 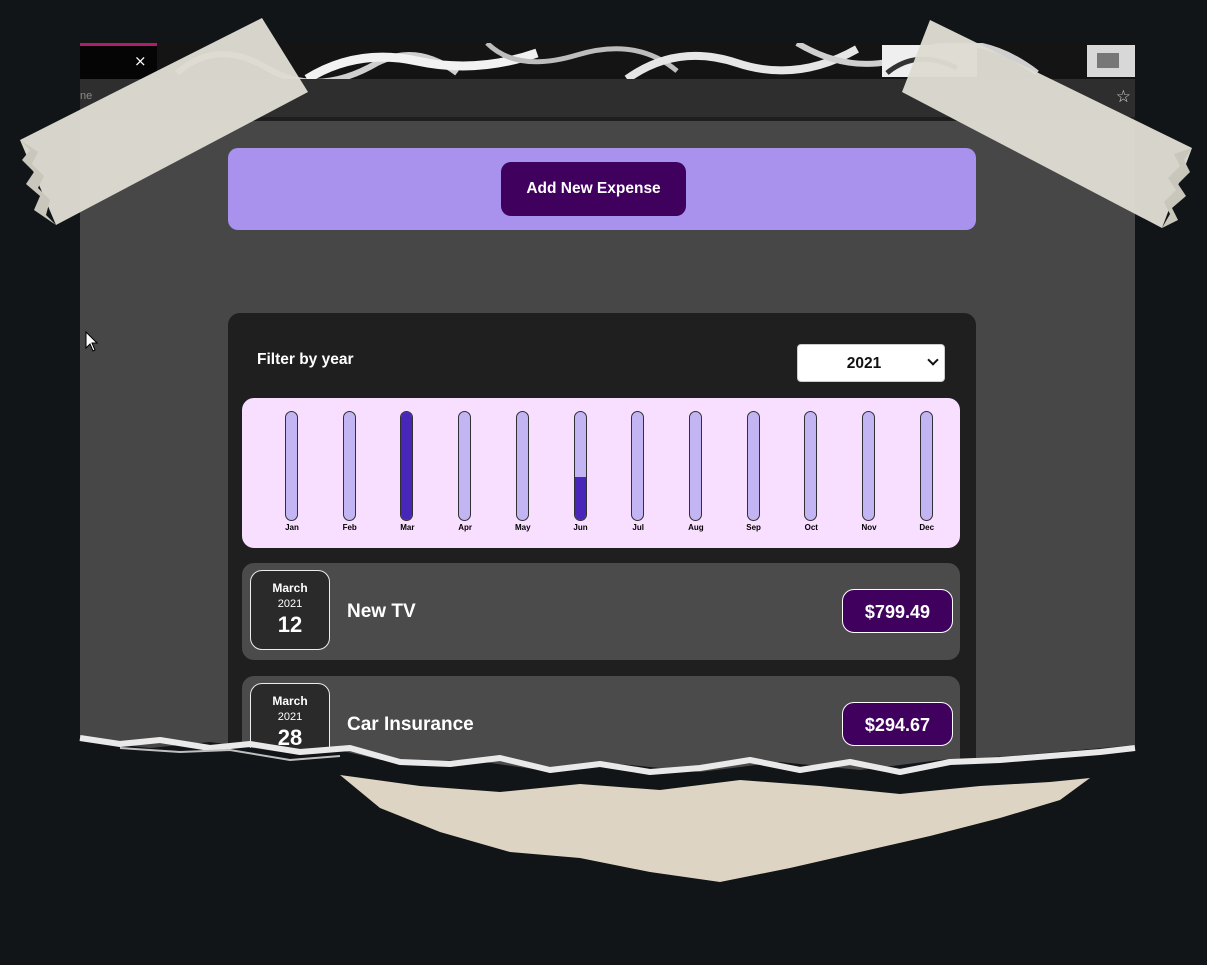 I want to click on chart-bar-label: Oct, so click(x=811, y=527).